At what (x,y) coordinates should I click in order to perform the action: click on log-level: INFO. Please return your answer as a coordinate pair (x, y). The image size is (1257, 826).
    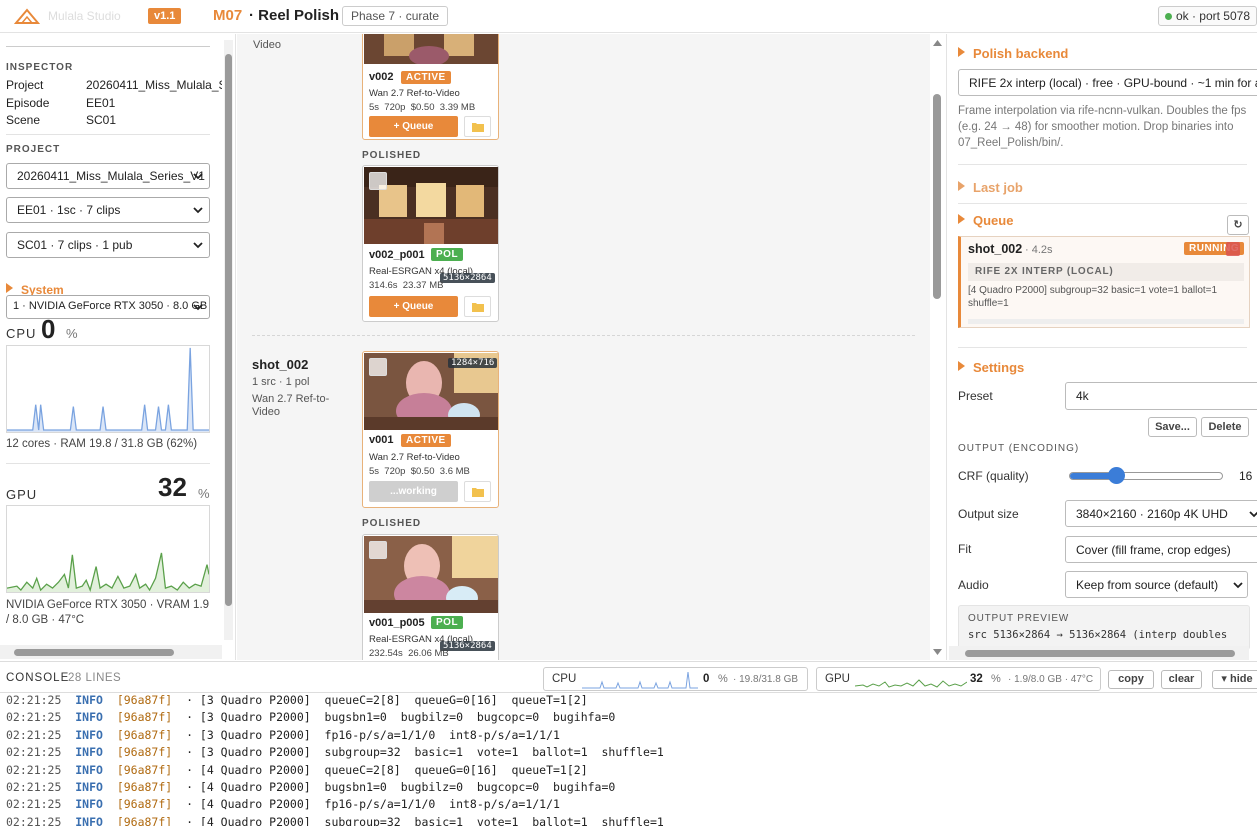
    Looking at the image, I should click on (89, 786).